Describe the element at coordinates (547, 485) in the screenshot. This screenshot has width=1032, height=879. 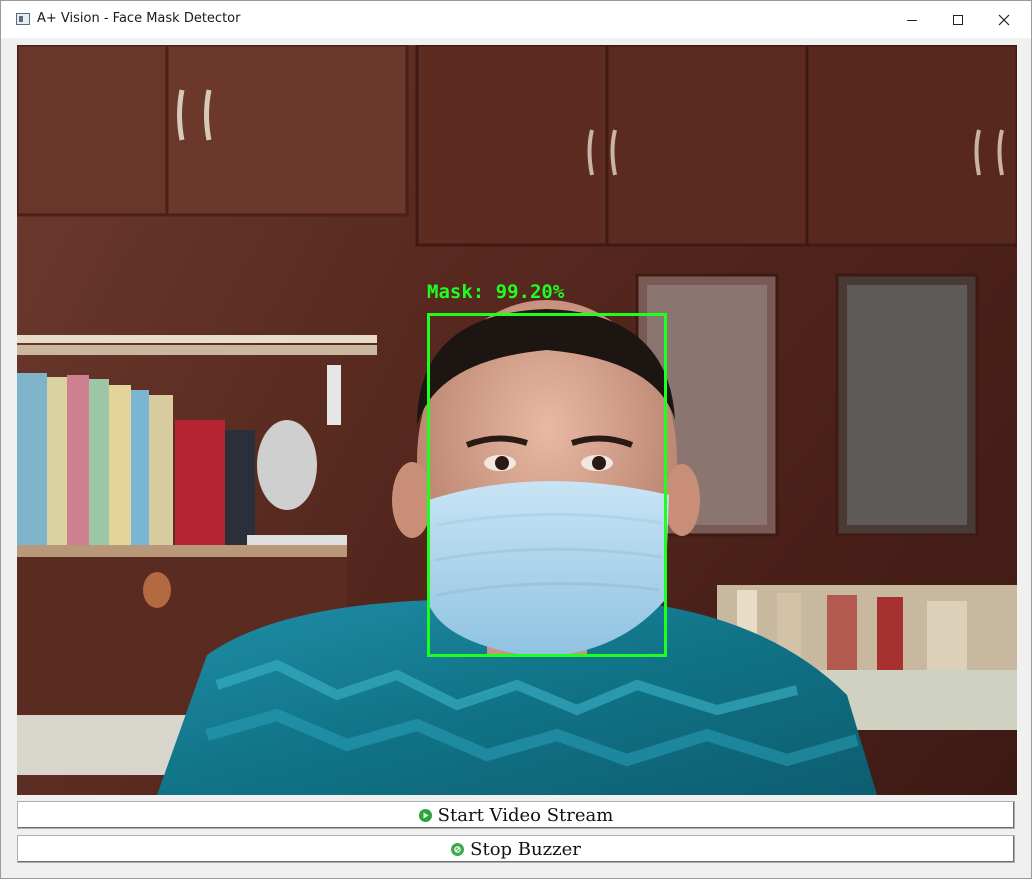
I see `face-detection-box` at that location.